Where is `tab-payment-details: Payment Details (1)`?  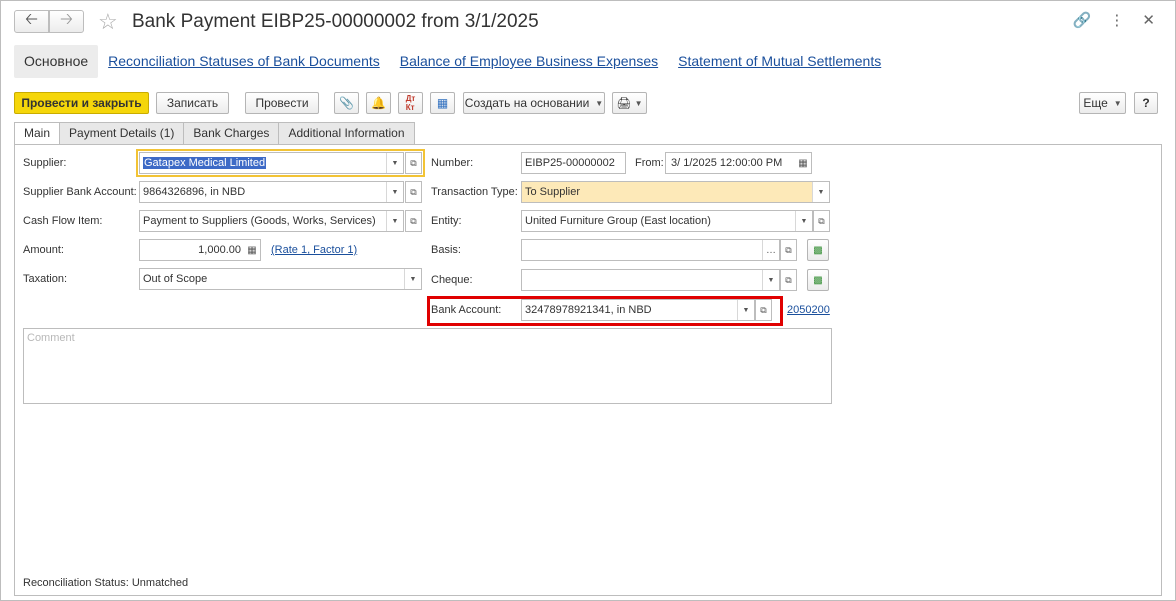
tab-payment-details: Payment Details (1) is located at coordinates (122, 133).